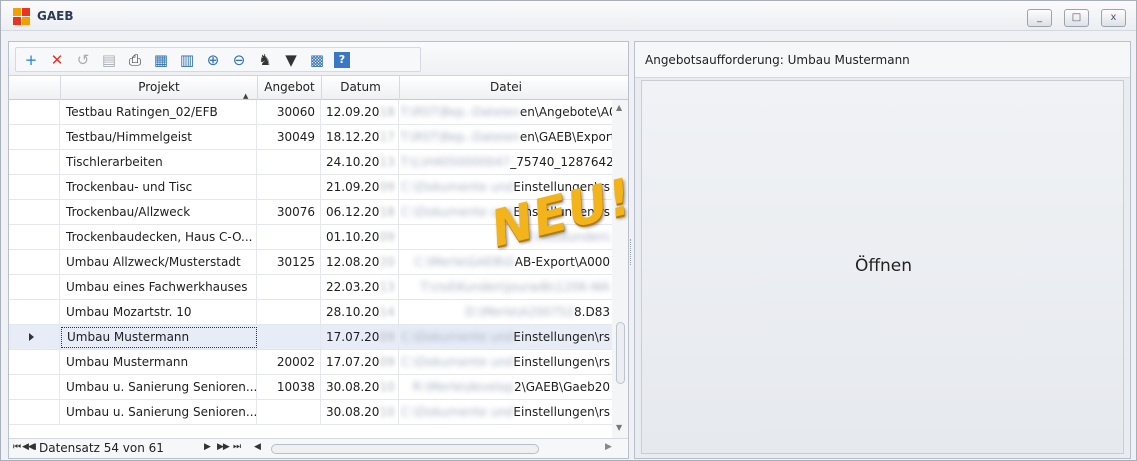  I want to click on column-header-date: Datum, so click(361, 88).